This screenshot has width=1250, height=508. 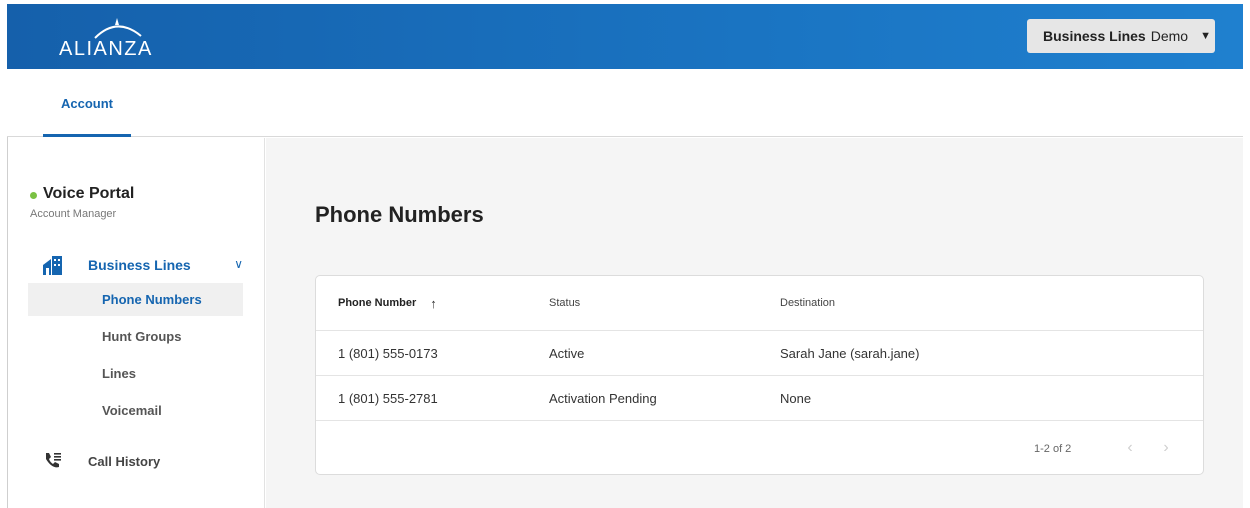 I want to click on call-history-label: Call History, so click(x=124, y=461).